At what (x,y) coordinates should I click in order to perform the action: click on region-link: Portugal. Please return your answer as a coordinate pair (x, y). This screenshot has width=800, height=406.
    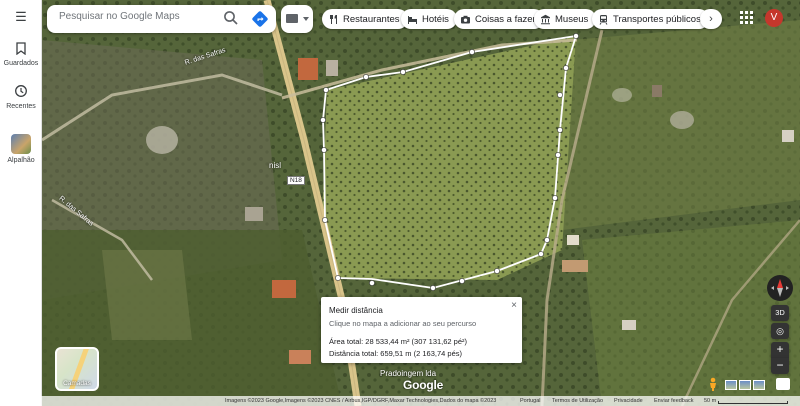
    Looking at the image, I should click on (530, 401).